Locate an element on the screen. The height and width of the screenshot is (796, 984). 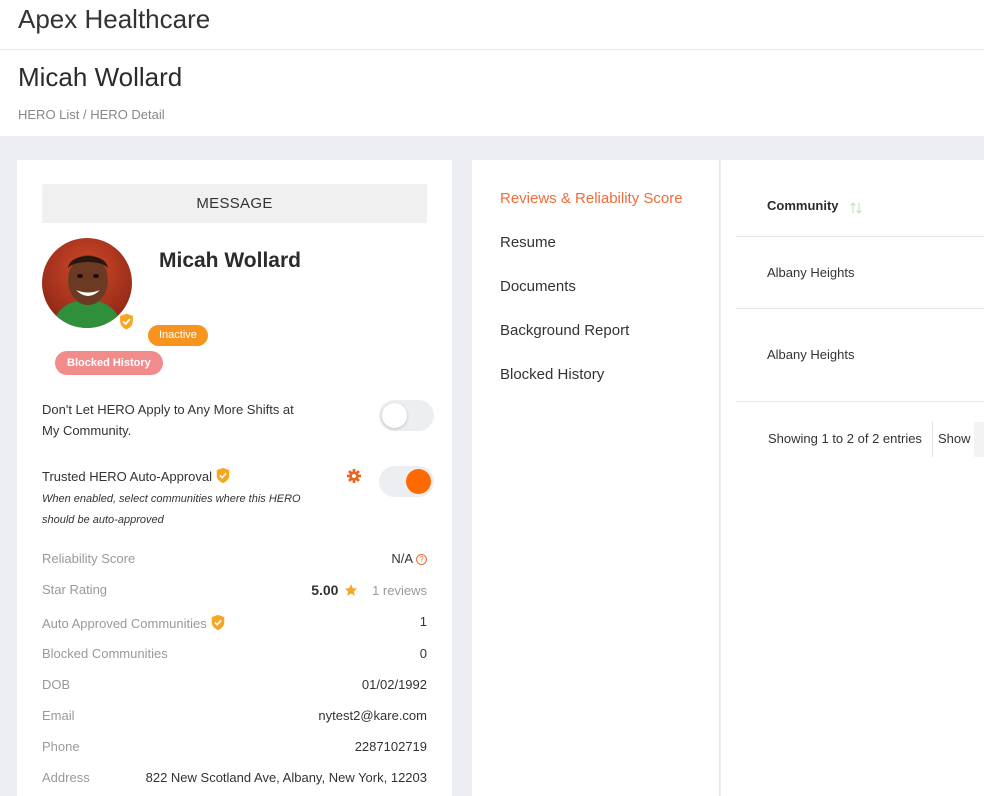
info-row-phone: Phone 2287102719 is located at coordinates (234, 749).